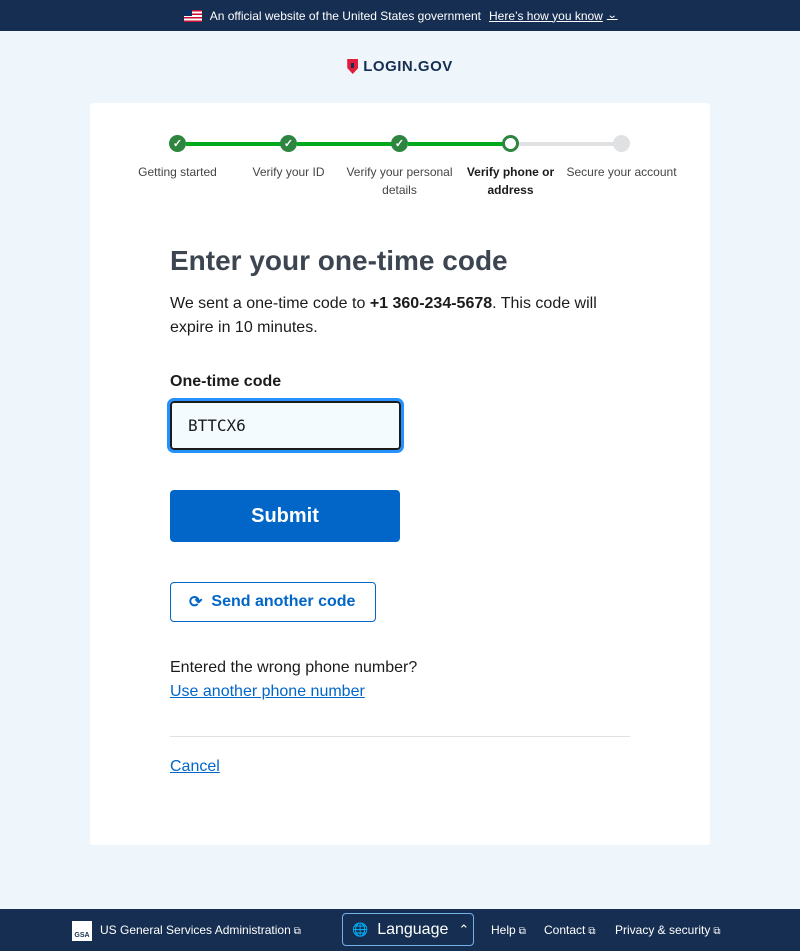  What do you see at coordinates (339, 260) in the screenshot?
I see `page-title: Enter your one-time code` at bounding box center [339, 260].